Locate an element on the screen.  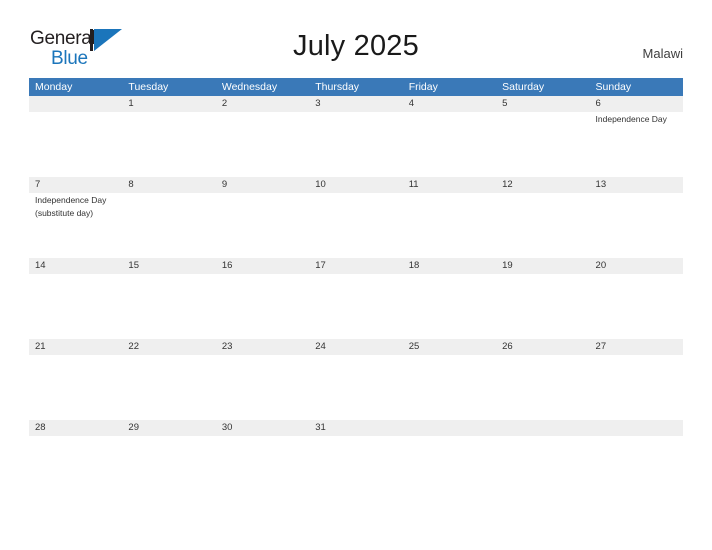
day-events: Independence Day (substitute day) is located at coordinates (77, 207).